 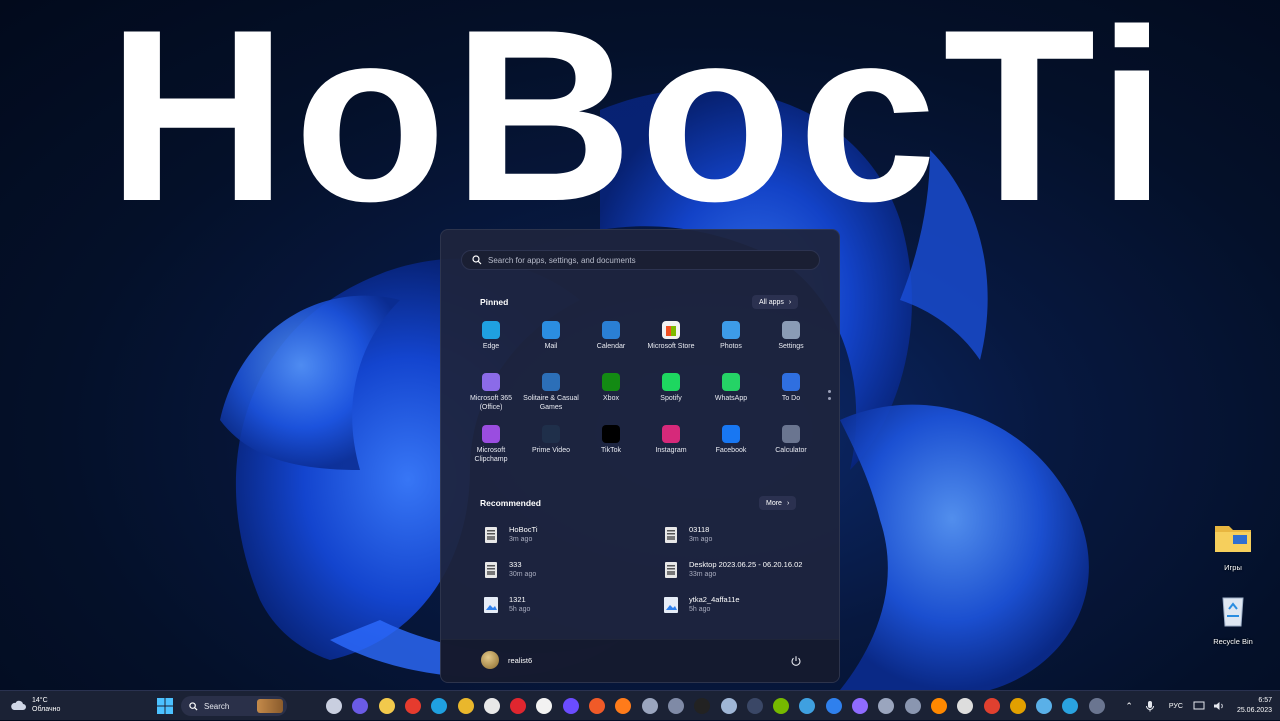 I want to click on yandex-icon, so click(x=412, y=706).